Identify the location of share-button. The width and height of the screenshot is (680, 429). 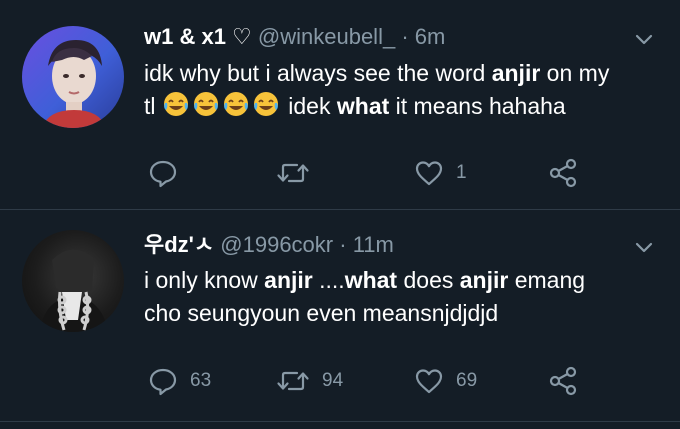
(563, 381).